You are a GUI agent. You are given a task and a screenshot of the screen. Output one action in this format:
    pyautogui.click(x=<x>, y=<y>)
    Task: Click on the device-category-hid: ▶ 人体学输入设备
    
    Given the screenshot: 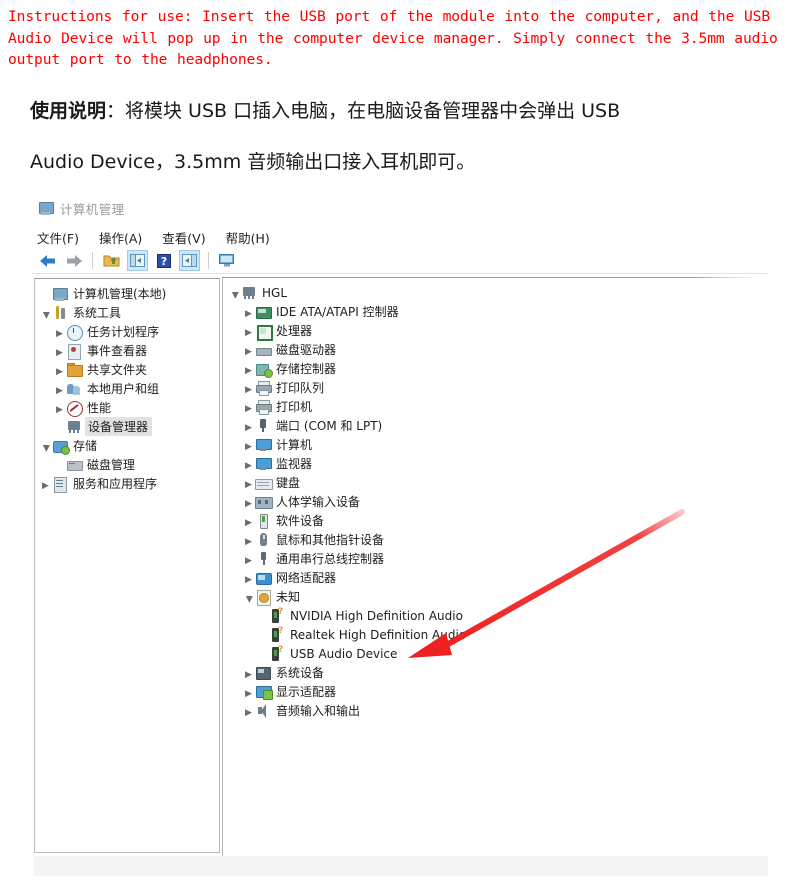 What is the action you would take?
    pyautogui.click(x=497, y=501)
    